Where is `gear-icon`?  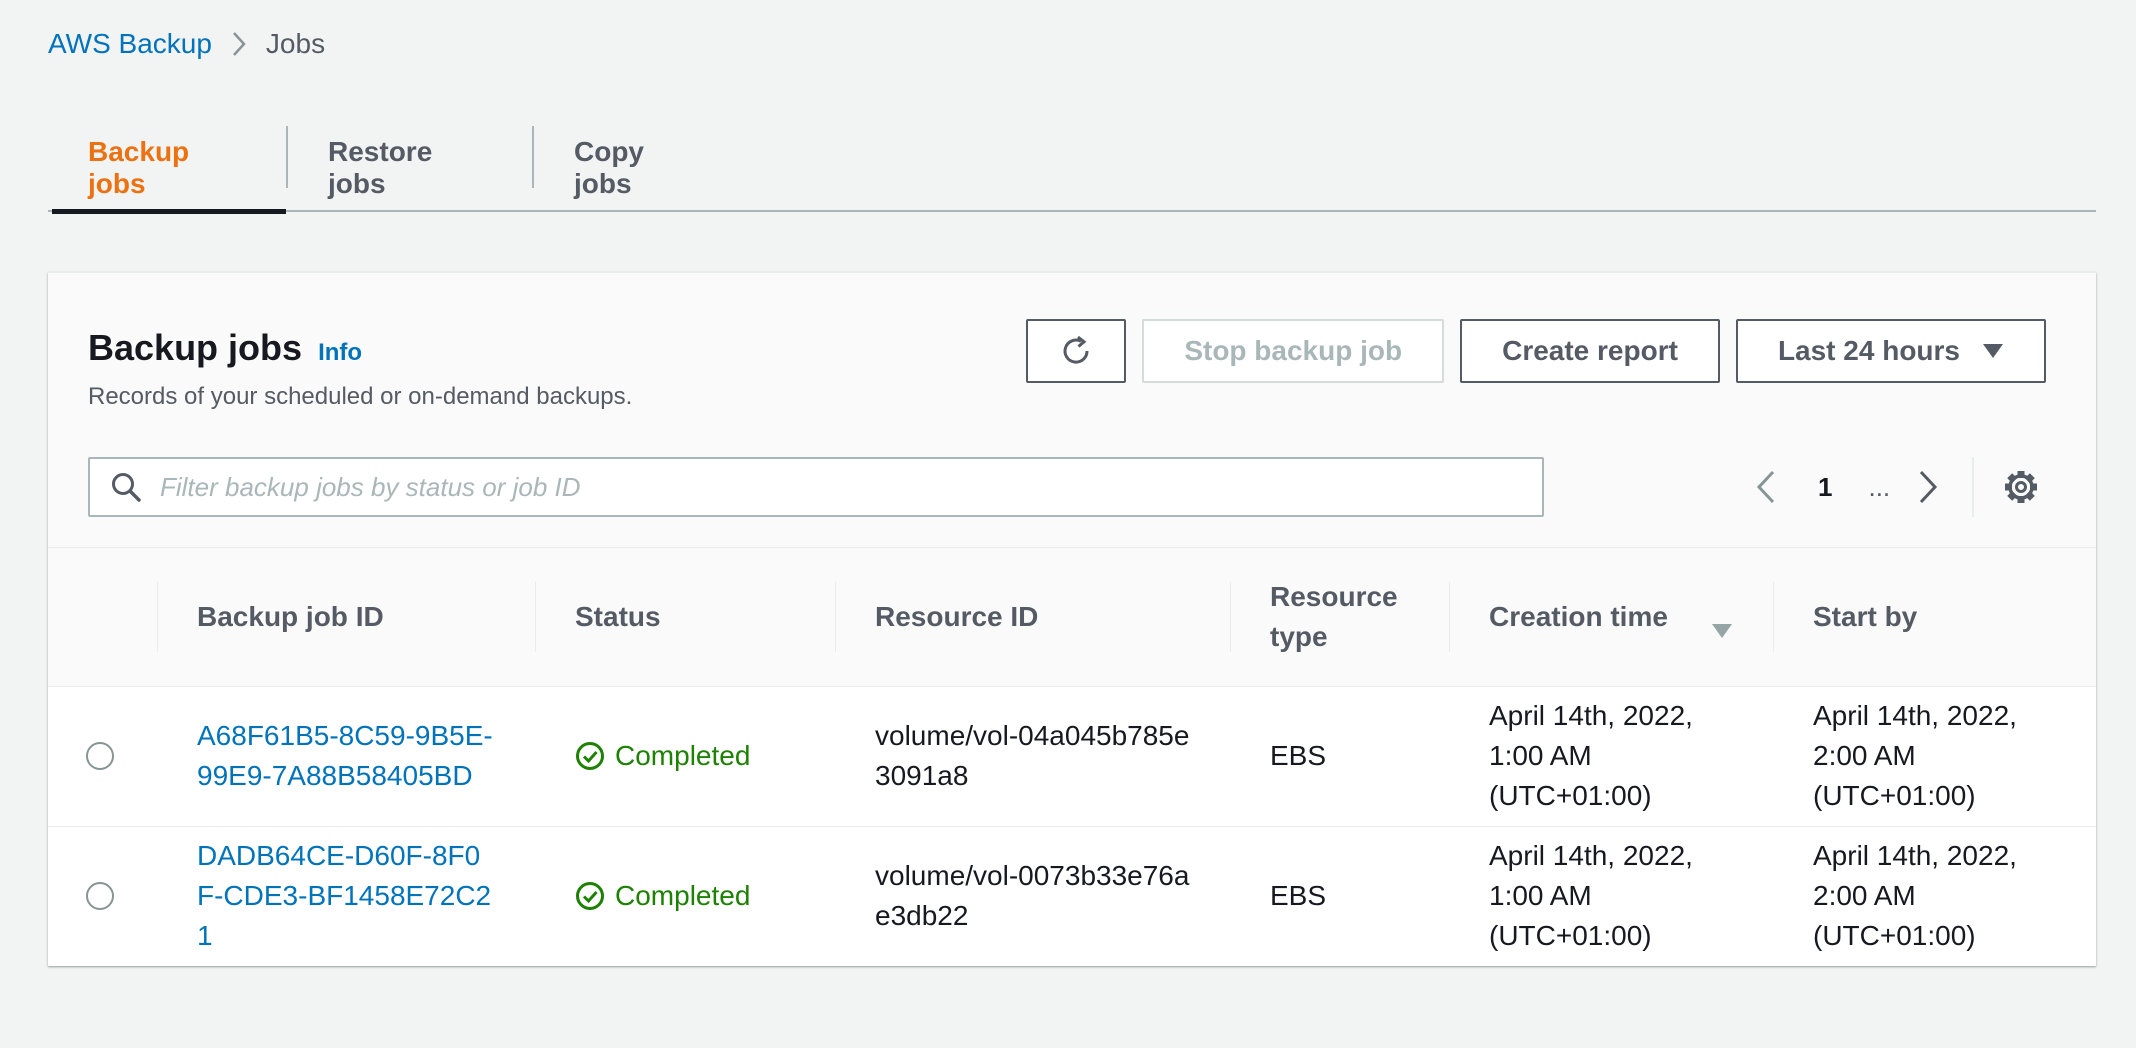 gear-icon is located at coordinates (2021, 487).